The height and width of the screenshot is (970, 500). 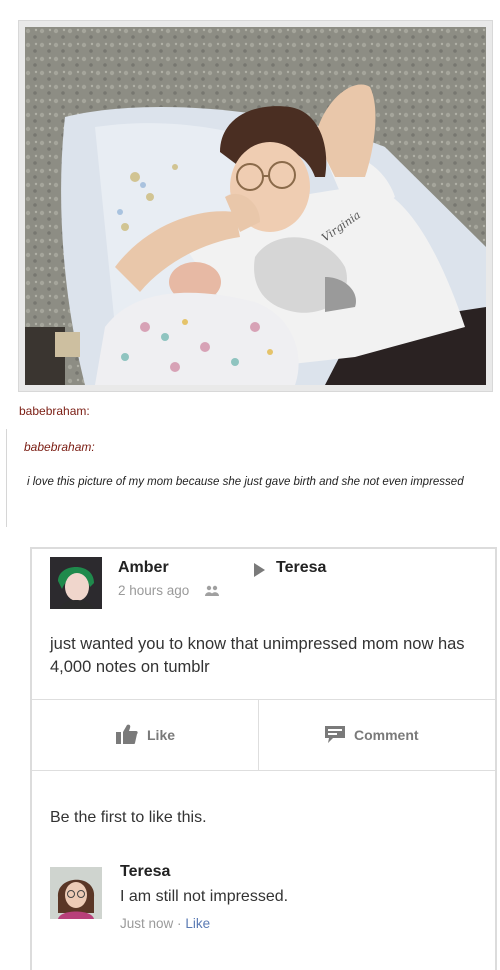 I want to click on reply-meta: Just now · Like, so click(x=165, y=923).